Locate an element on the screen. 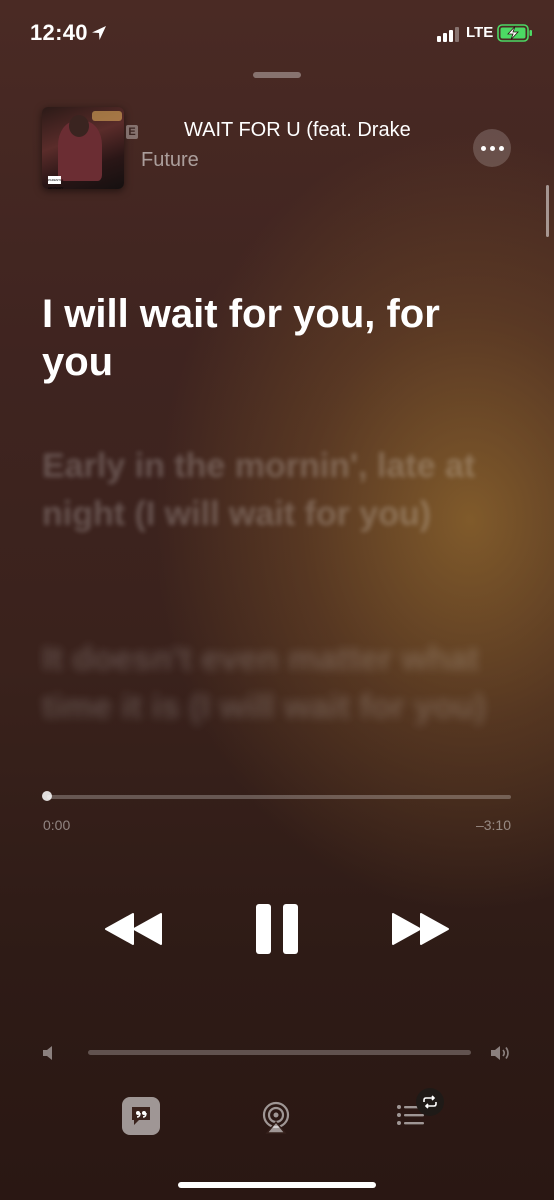 This screenshot has height=1200, width=554. home-indicator is located at coordinates (277, 1185).